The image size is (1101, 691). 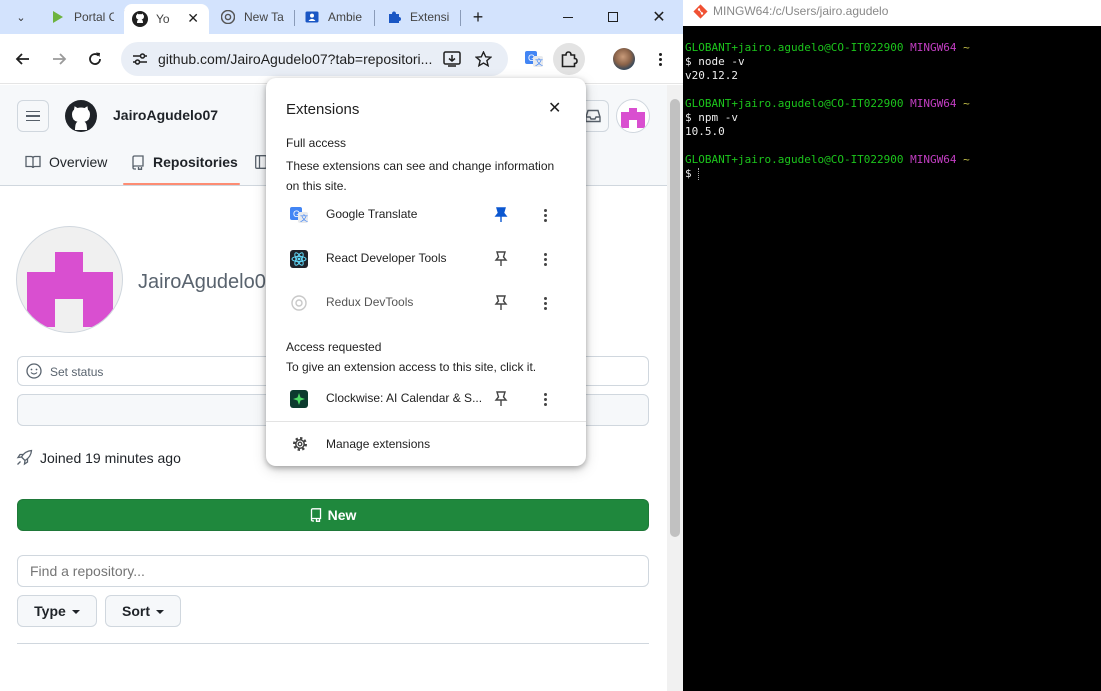 I want to click on tab-extensions: Extensi, so click(x=418, y=17).